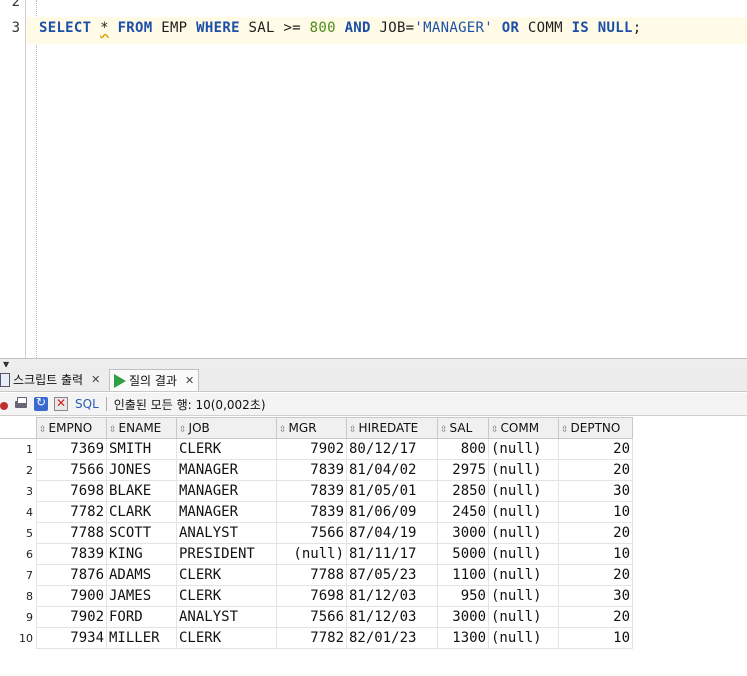  What do you see at coordinates (463, 428) in the screenshot?
I see `column-header-sal: ⇳ SAL` at bounding box center [463, 428].